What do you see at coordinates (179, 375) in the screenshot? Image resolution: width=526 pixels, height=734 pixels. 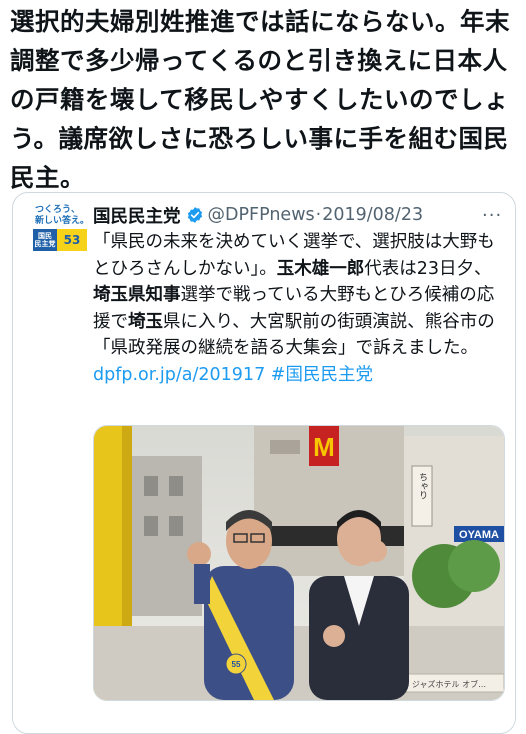 I see `url-link: dpfp.or.jp/a/201917` at bounding box center [179, 375].